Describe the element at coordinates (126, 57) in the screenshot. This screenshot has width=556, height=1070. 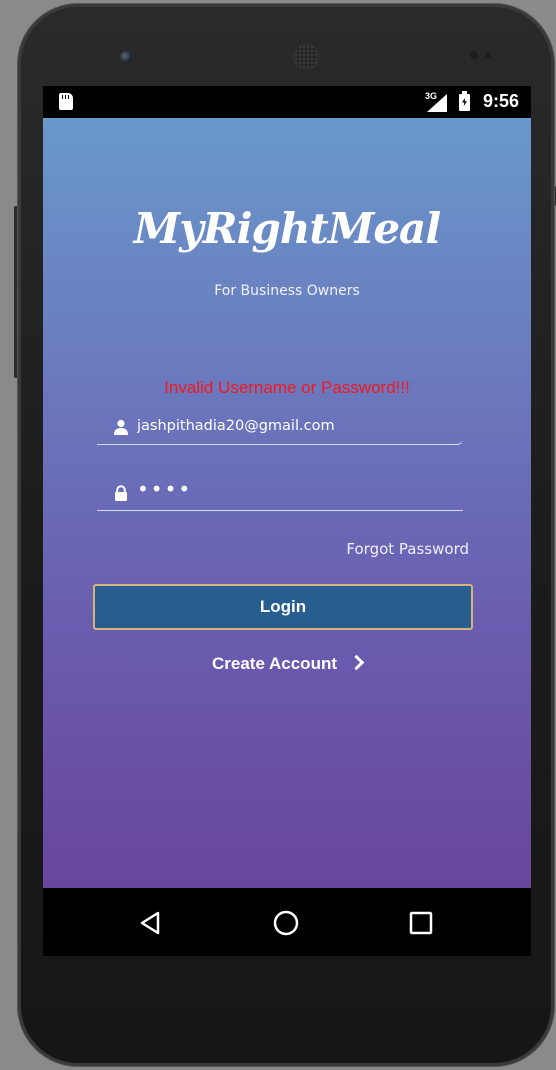
I see `front-camera-icon` at that location.